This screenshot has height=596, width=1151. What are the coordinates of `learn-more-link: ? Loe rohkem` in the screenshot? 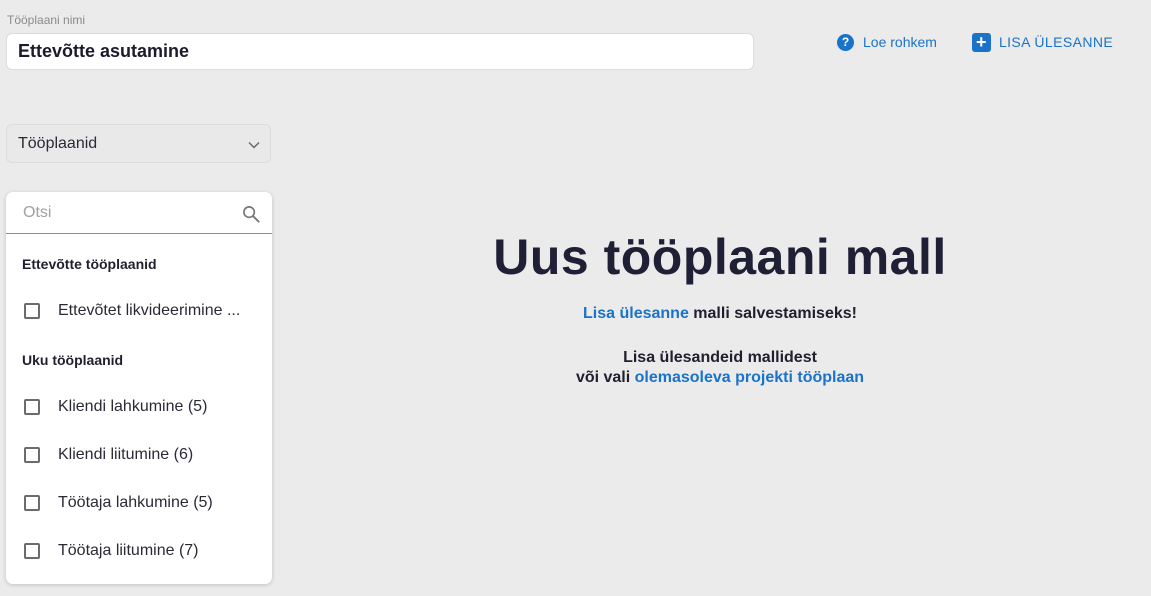 It's located at (886, 42).